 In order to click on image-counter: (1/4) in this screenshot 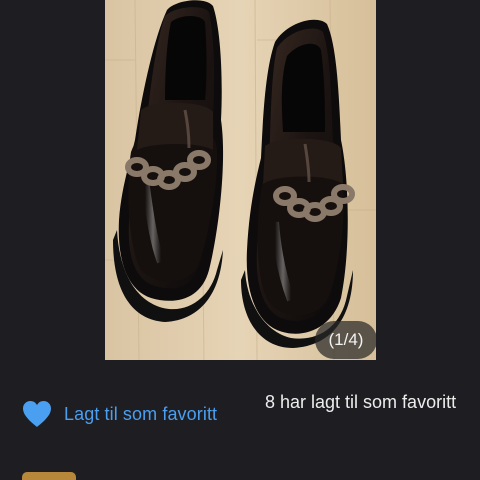, I will do `click(345, 340)`.